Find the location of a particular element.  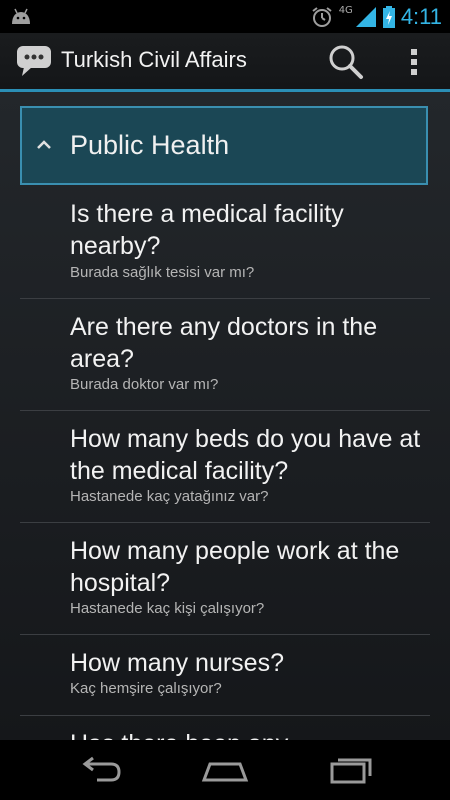

phrase-turkish: Burada sağlık tesisi var mı? is located at coordinates (162, 272).